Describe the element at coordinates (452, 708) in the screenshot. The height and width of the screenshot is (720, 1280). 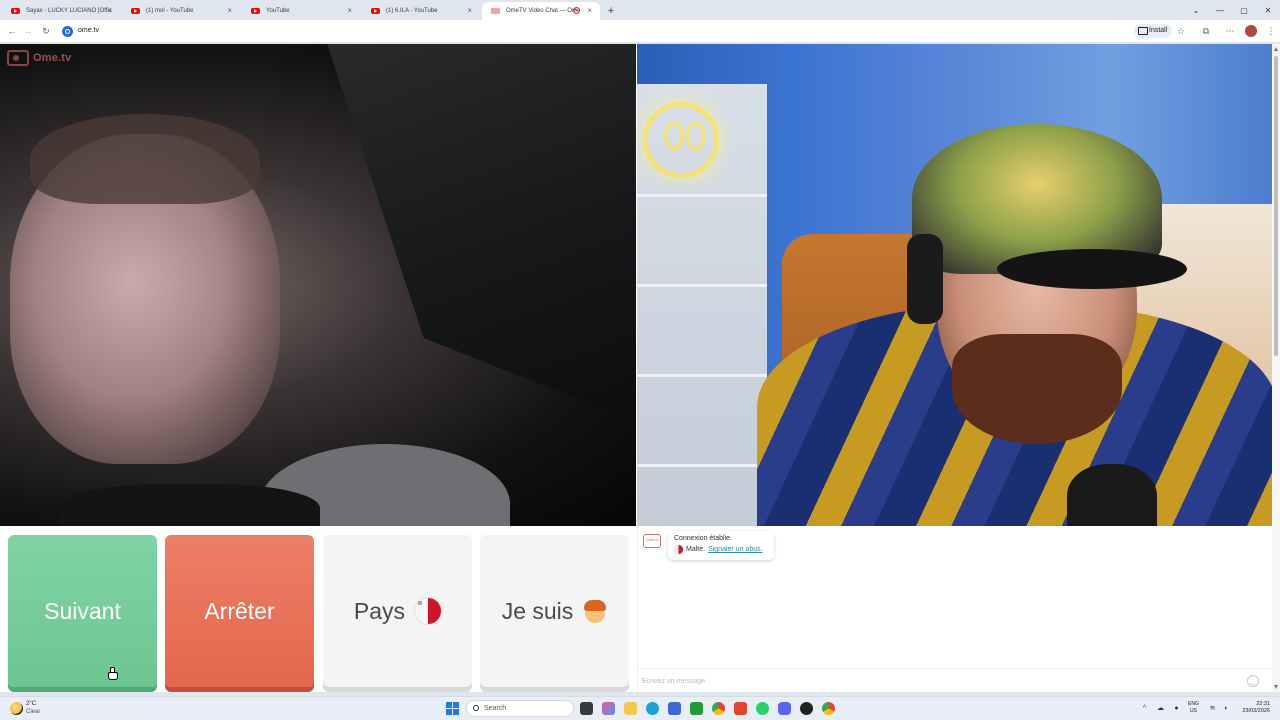
I see `start-menu-icon` at that location.